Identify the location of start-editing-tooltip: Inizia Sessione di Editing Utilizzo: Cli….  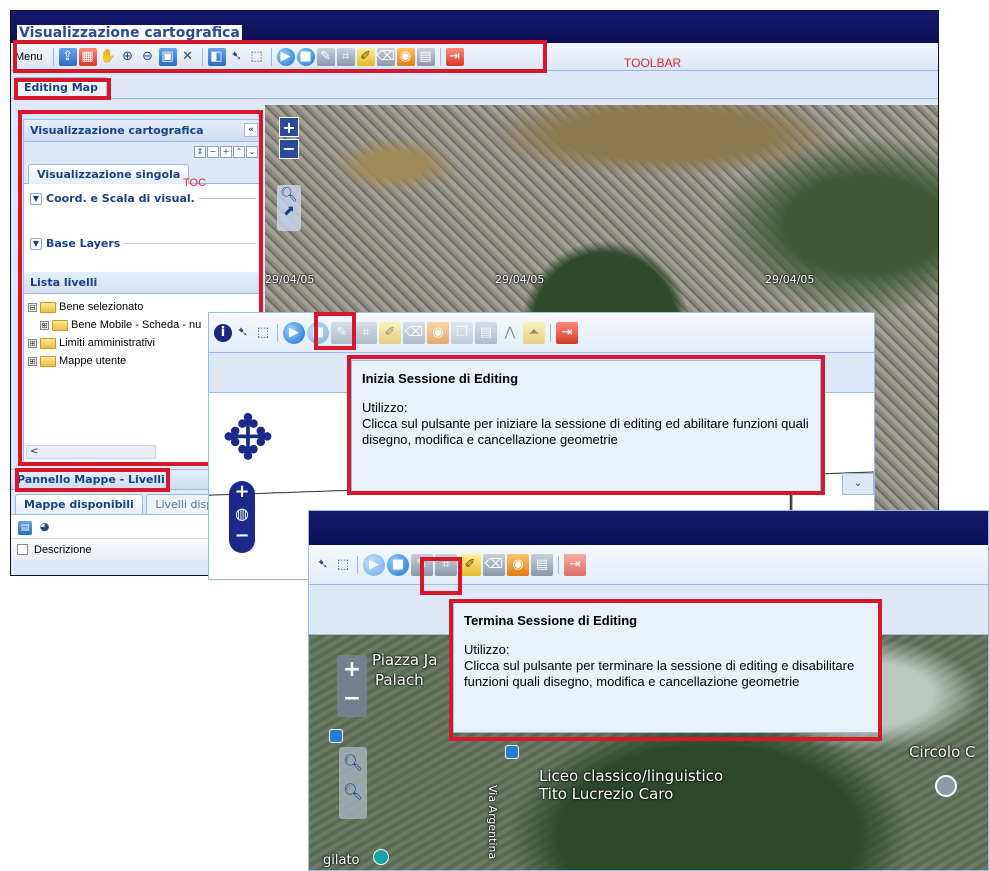
(586, 426).